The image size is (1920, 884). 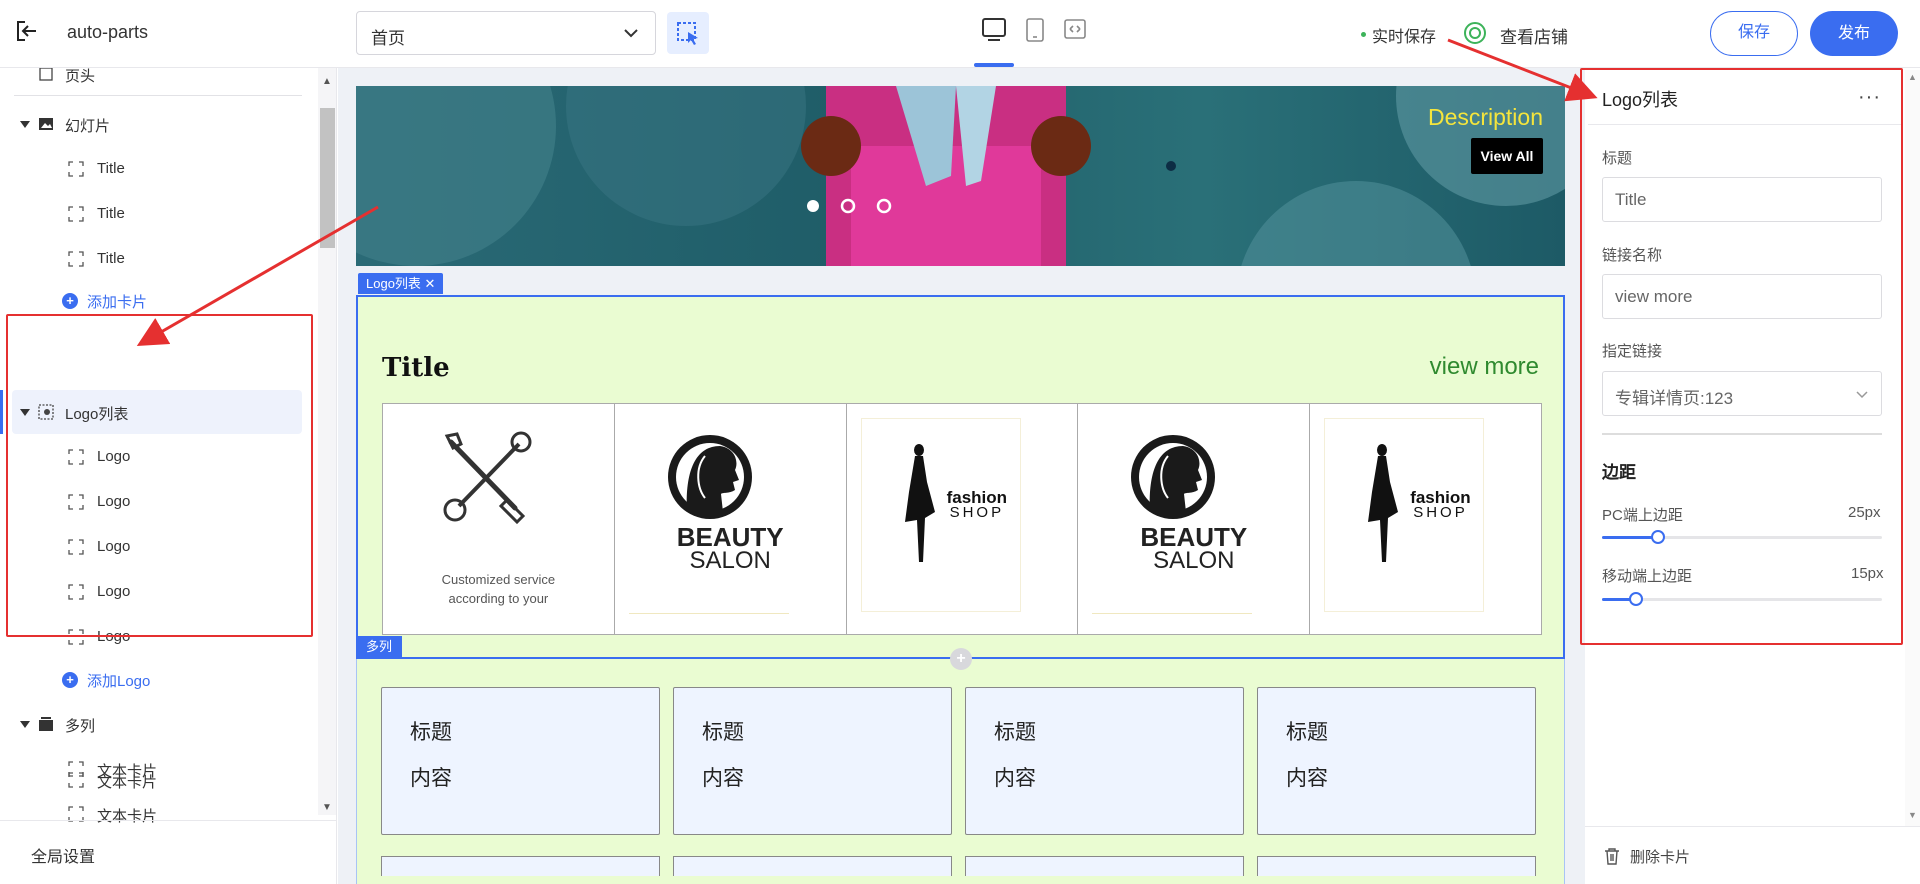 I want to click on logo-list-tag: Logo列表 ✕, so click(x=401, y=283).